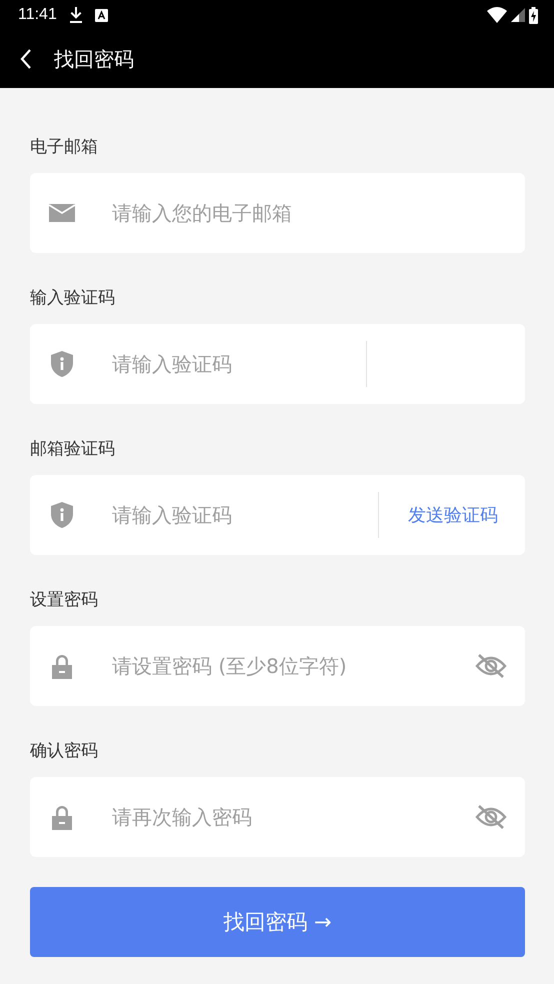  I want to click on field-label: 电子邮箱, so click(64, 147).